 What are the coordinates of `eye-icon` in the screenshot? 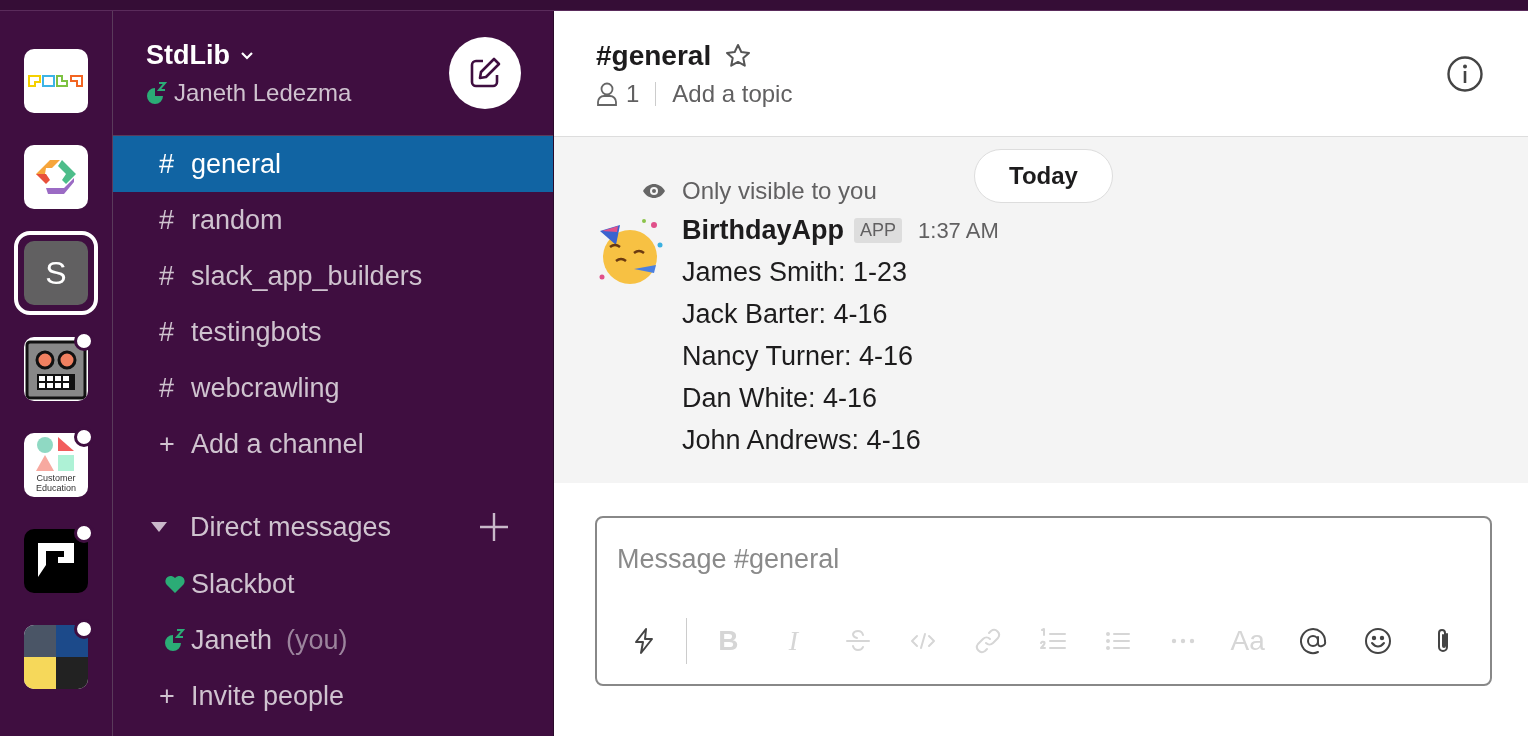 It's located at (654, 191).